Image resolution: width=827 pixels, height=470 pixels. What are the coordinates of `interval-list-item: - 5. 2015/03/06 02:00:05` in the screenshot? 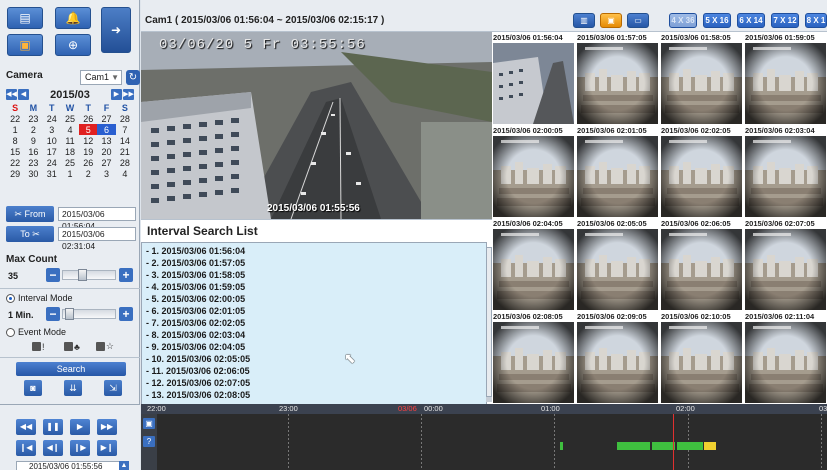 It's located at (195, 299).